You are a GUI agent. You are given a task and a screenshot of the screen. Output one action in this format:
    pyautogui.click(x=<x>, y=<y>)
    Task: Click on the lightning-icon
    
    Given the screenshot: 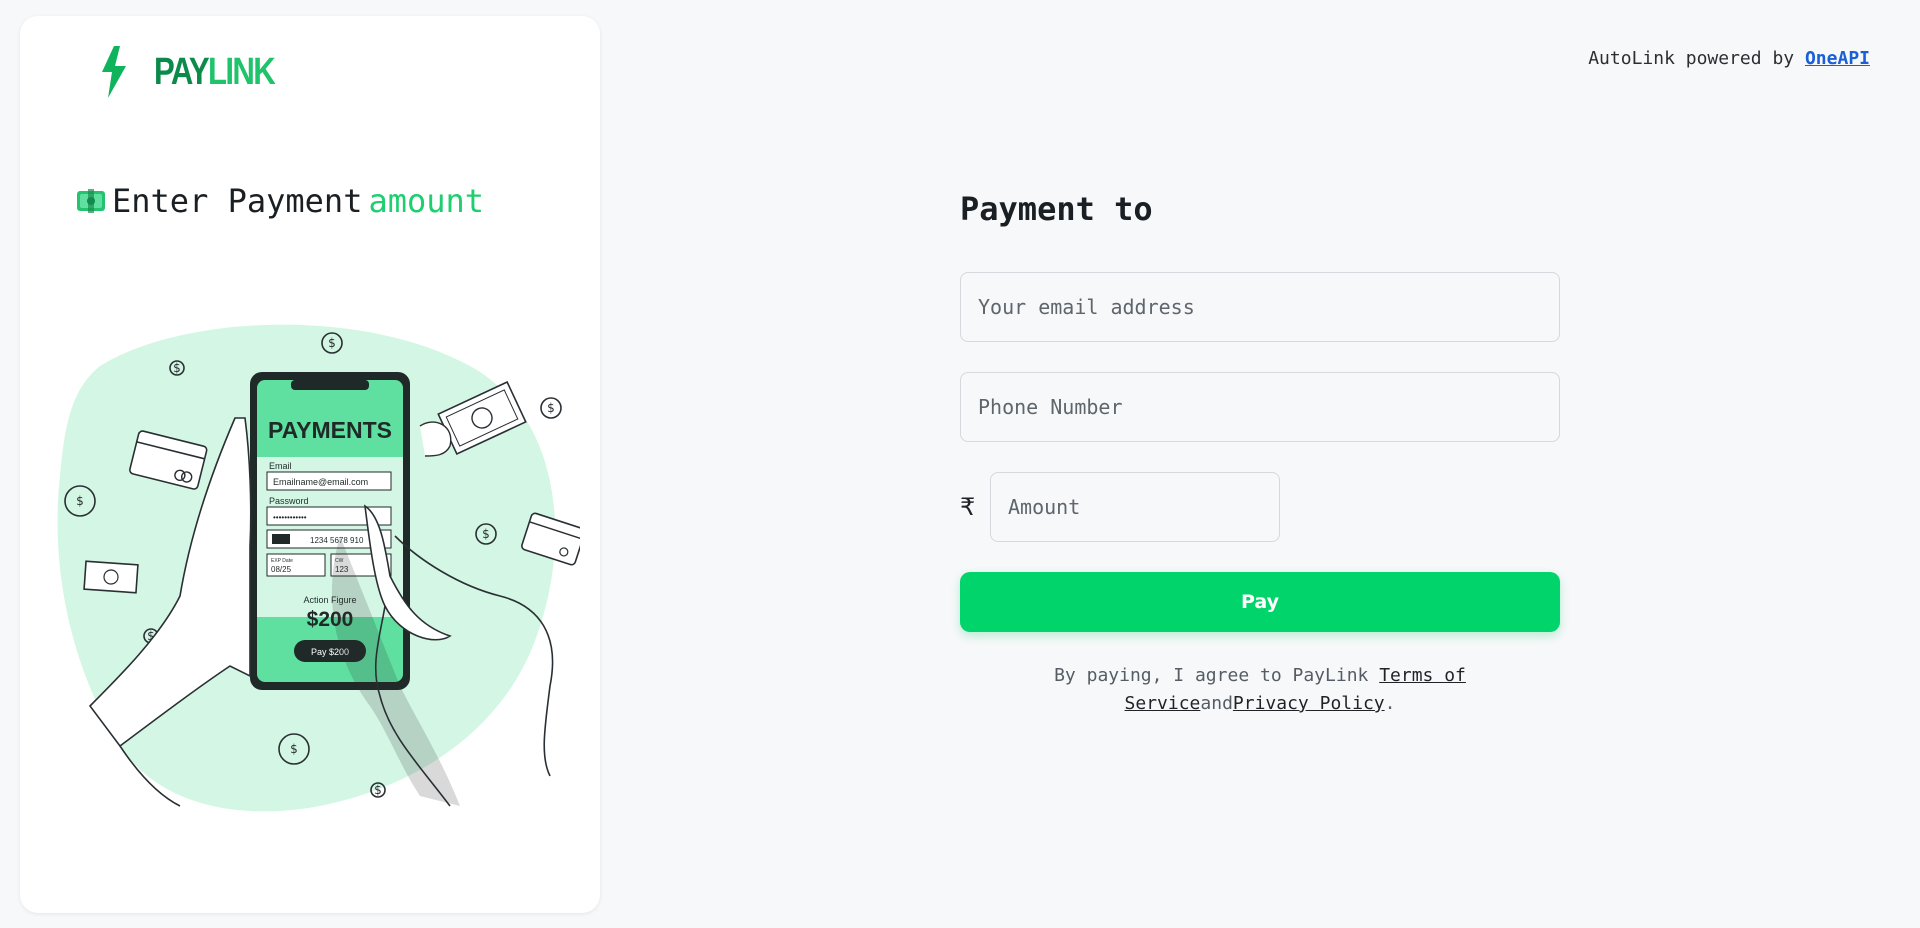 What is the action you would take?
    pyautogui.click(x=114, y=72)
    